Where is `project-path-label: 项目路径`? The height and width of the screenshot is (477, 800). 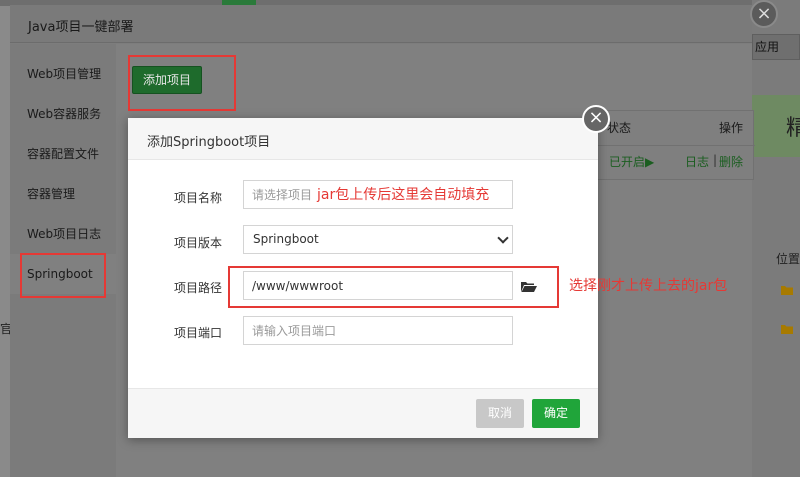
project-path-label: 项目路径 is located at coordinates (198, 288).